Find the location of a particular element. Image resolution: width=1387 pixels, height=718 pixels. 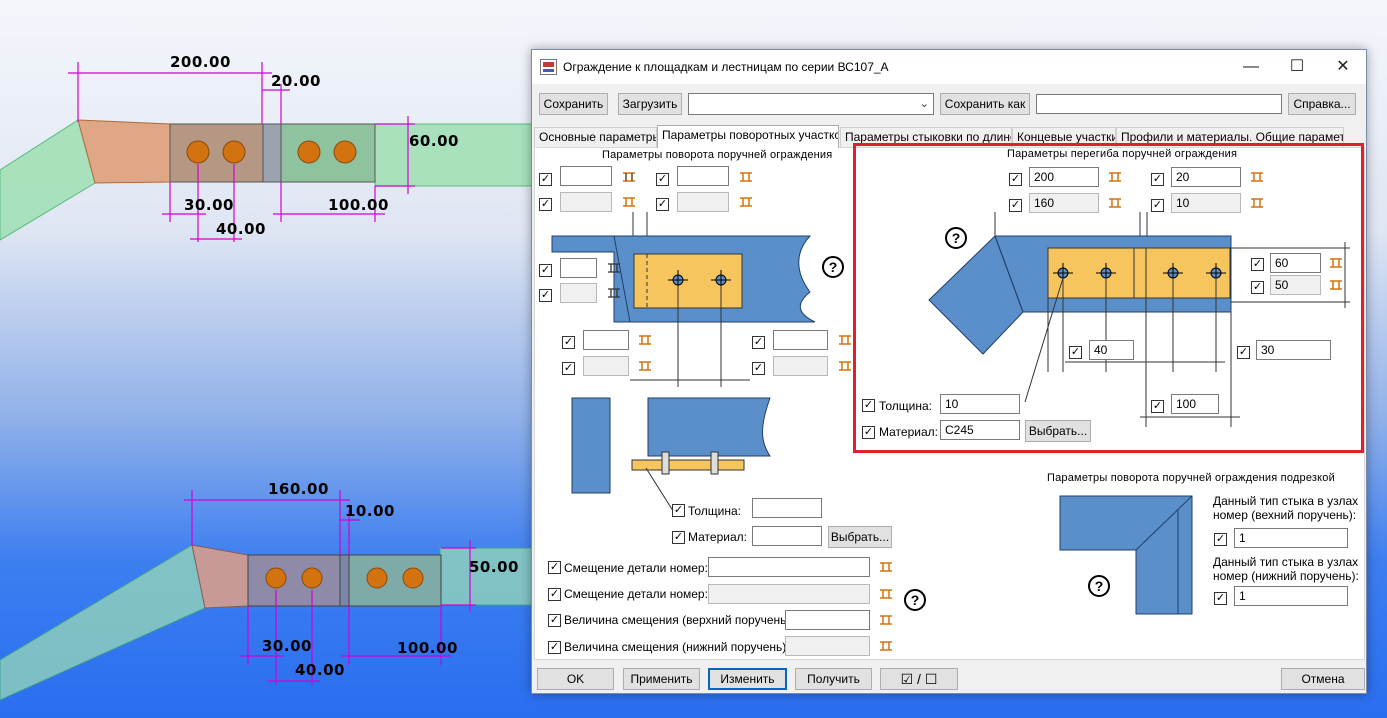

dim-bottom-bolt-pitch: 40.00 is located at coordinates (320, 670).